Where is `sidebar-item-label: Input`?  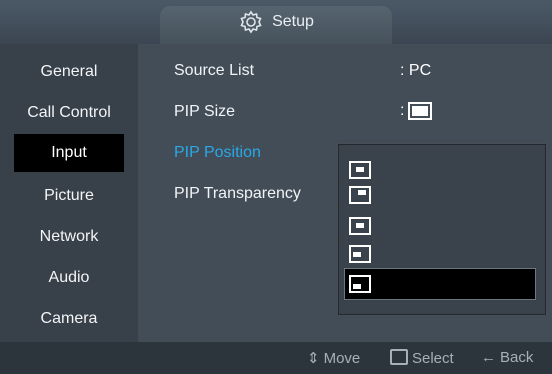 sidebar-item-label: Input is located at coordinates (69, 152).